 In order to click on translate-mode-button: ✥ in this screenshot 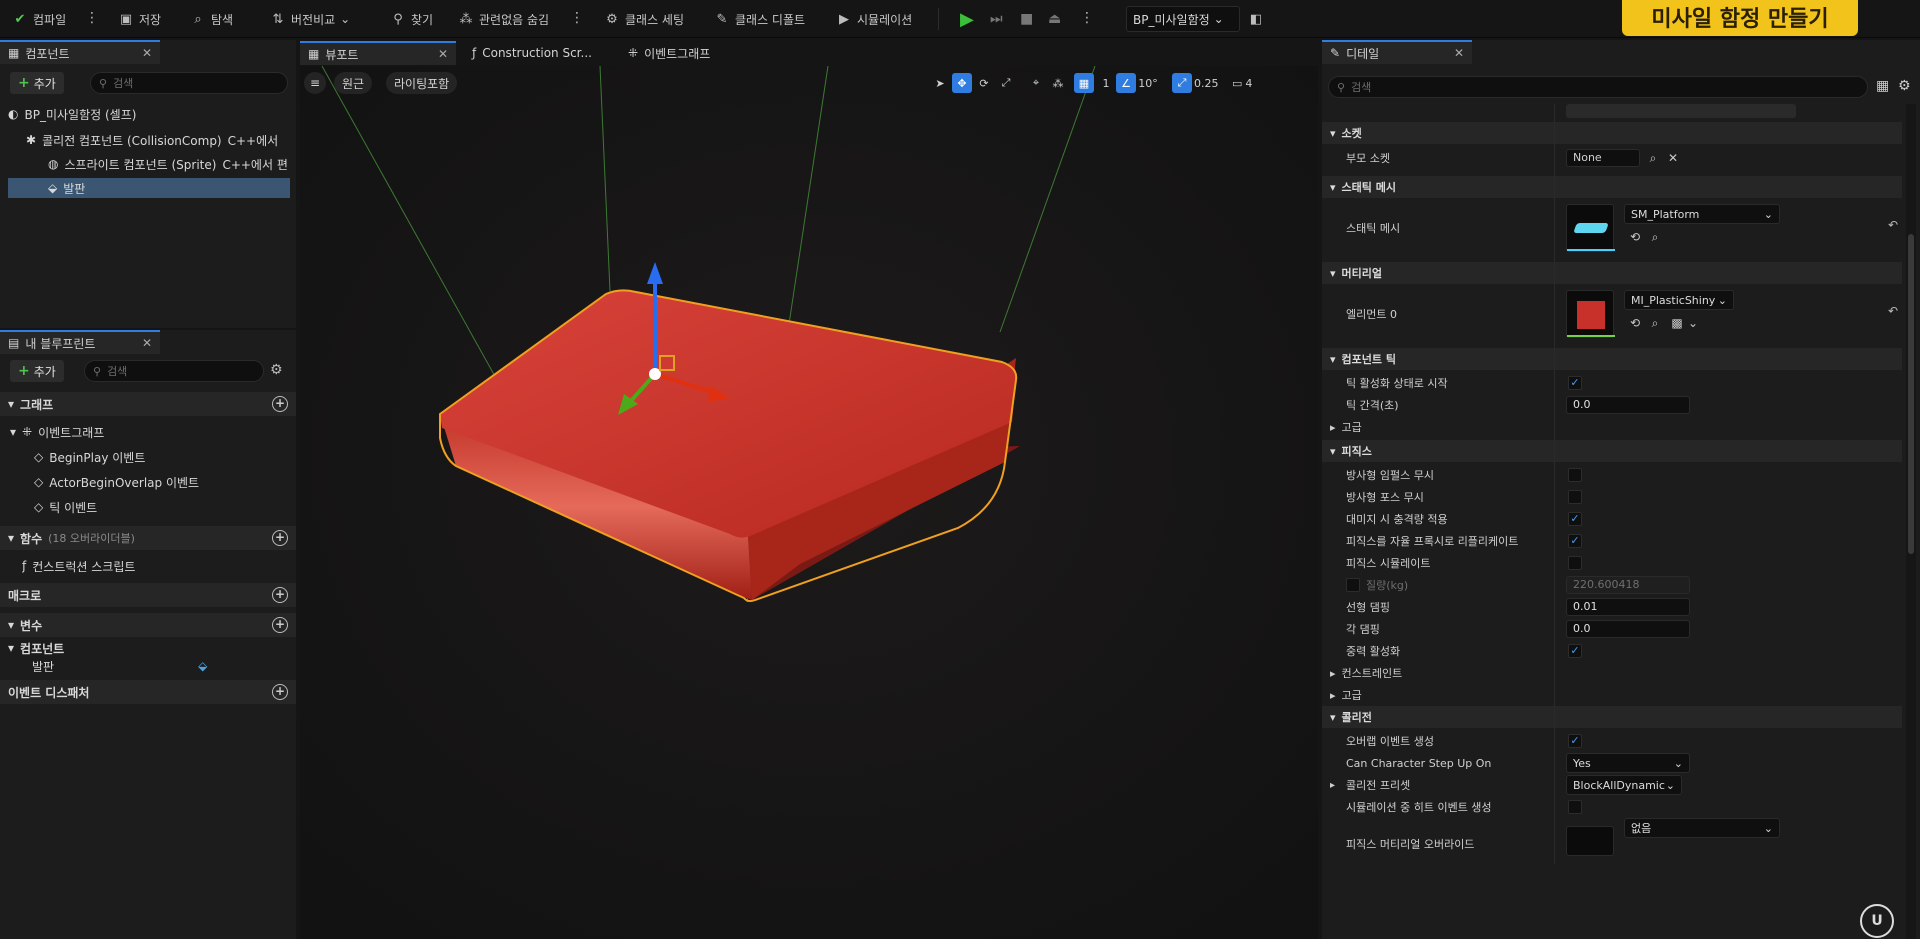, I will do `click(962, 83)`.